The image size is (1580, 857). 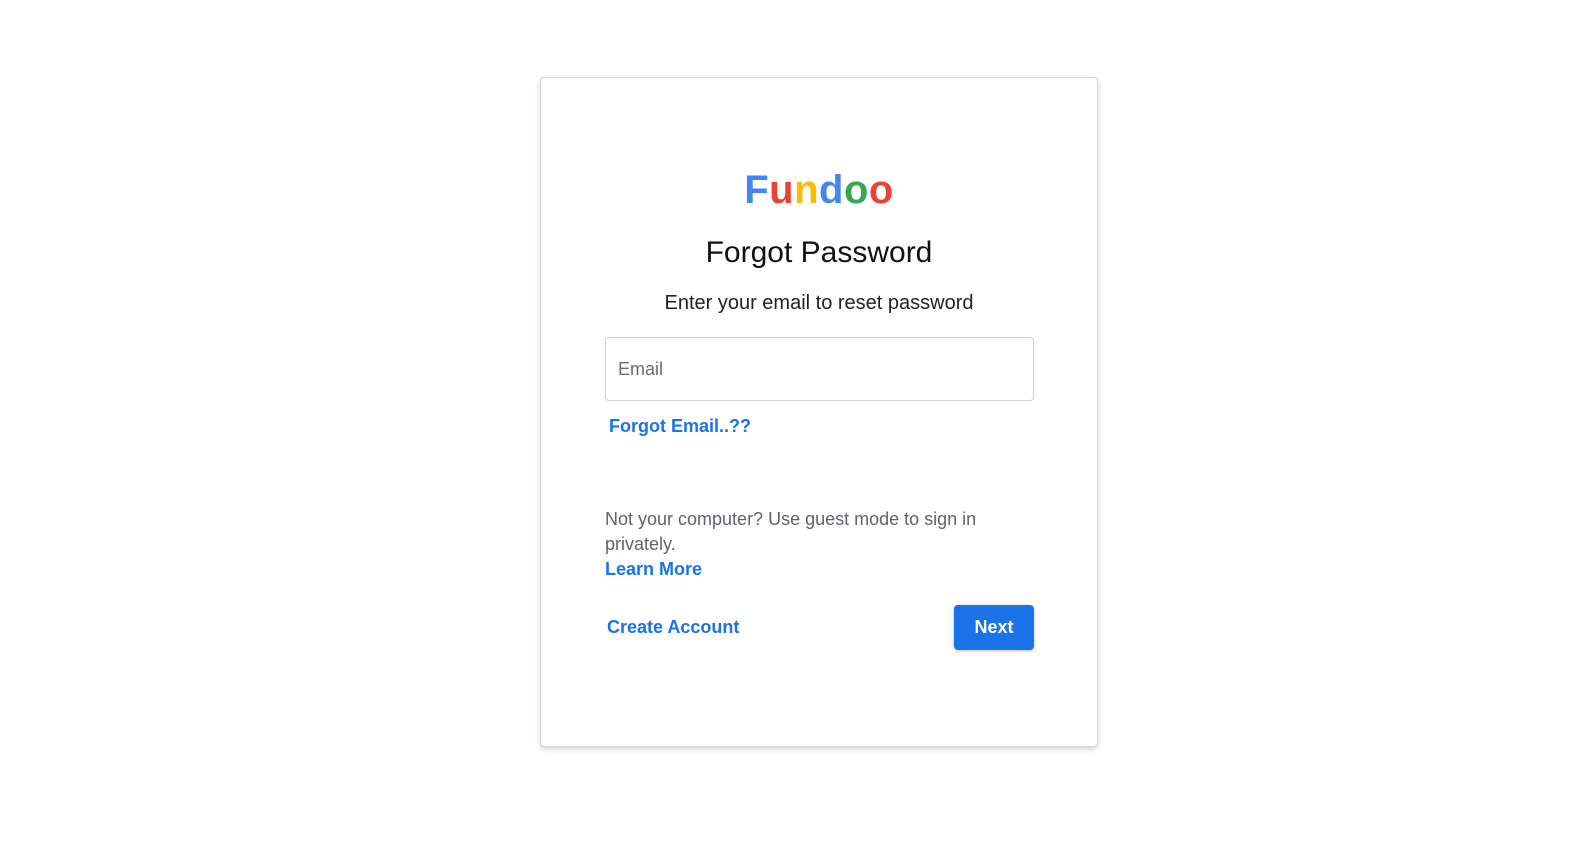 I want to click on page-title: Forgot Password, so click(x=819, y=252).